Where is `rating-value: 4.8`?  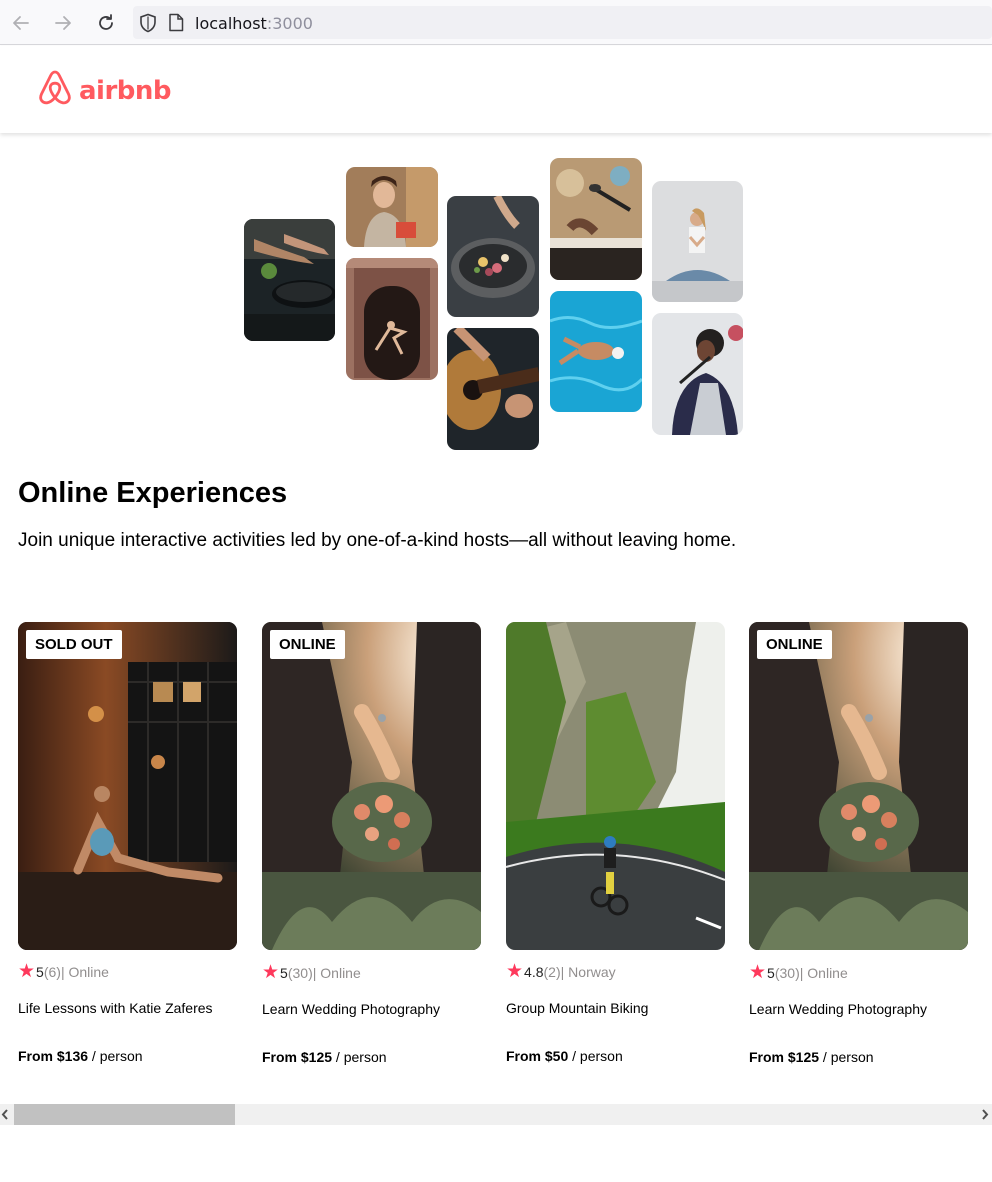 rating-value: 4.8 is located at coordinates (534, 971).